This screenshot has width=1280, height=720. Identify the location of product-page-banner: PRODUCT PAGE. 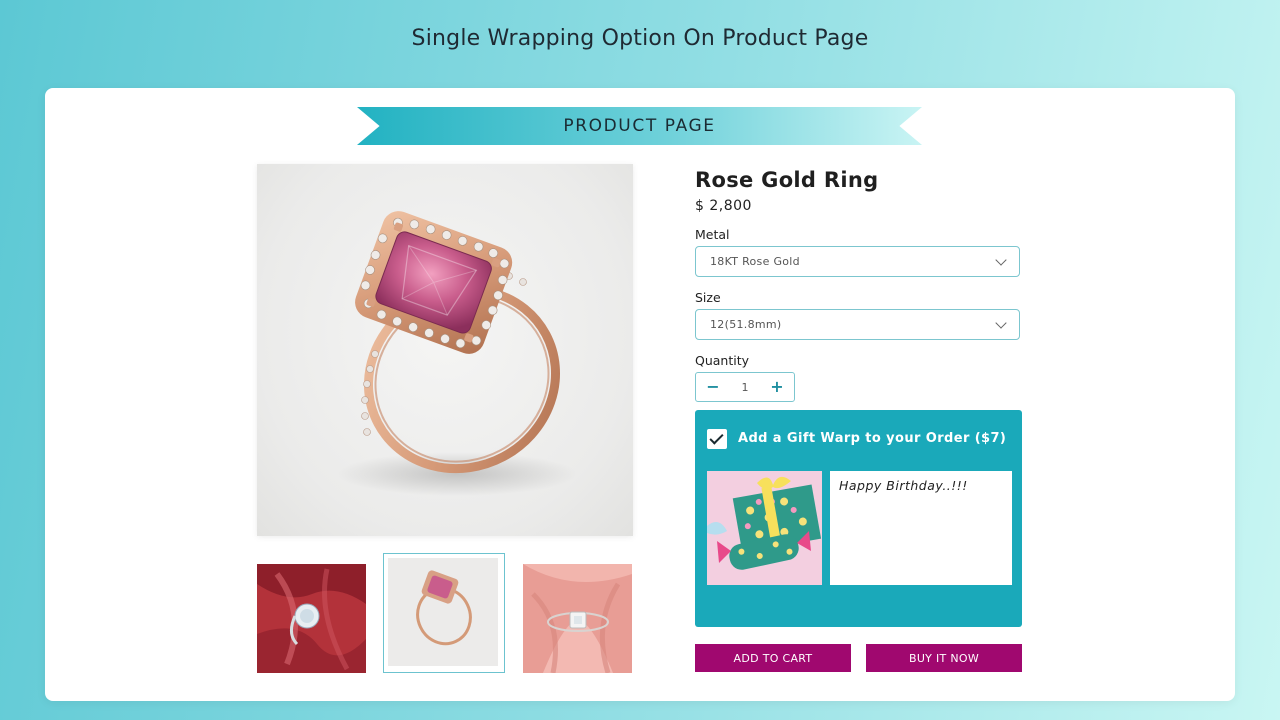
(639, 126).